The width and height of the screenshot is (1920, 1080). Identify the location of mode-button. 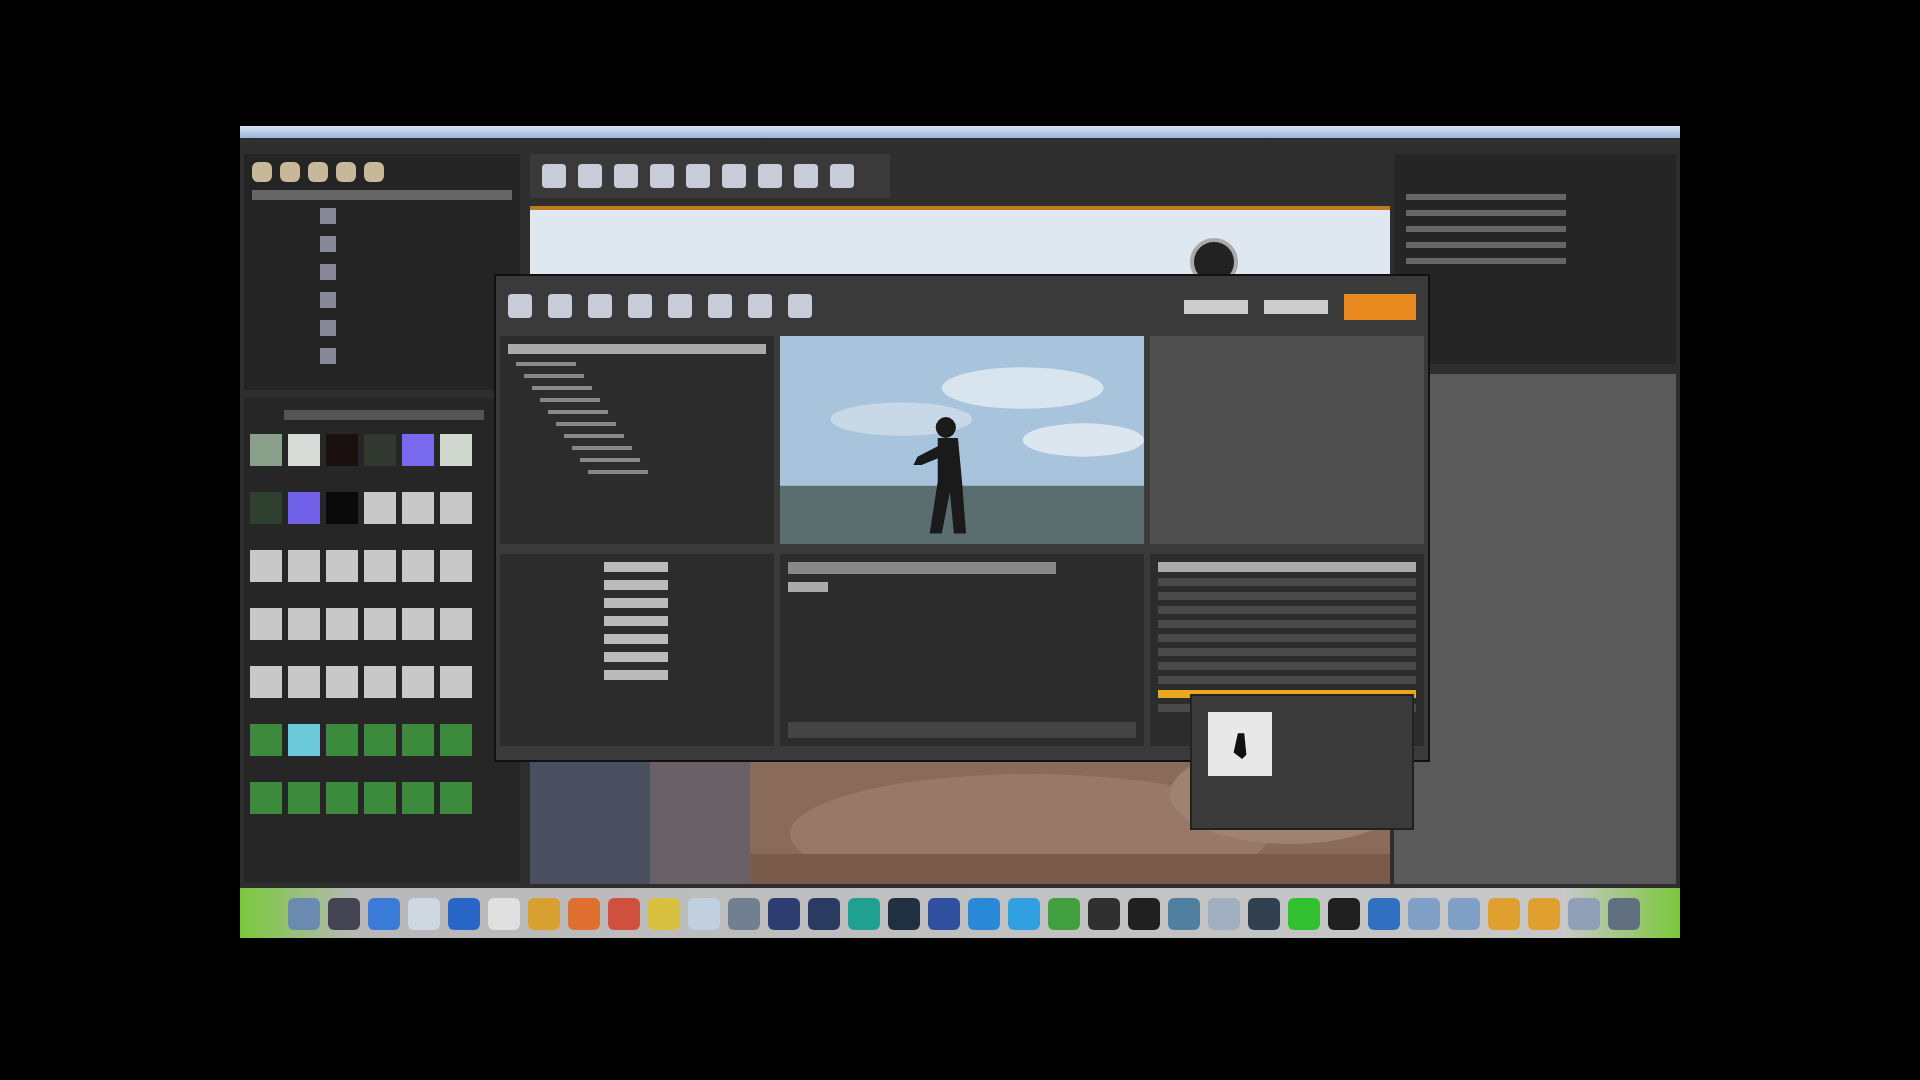
(1380, 306).